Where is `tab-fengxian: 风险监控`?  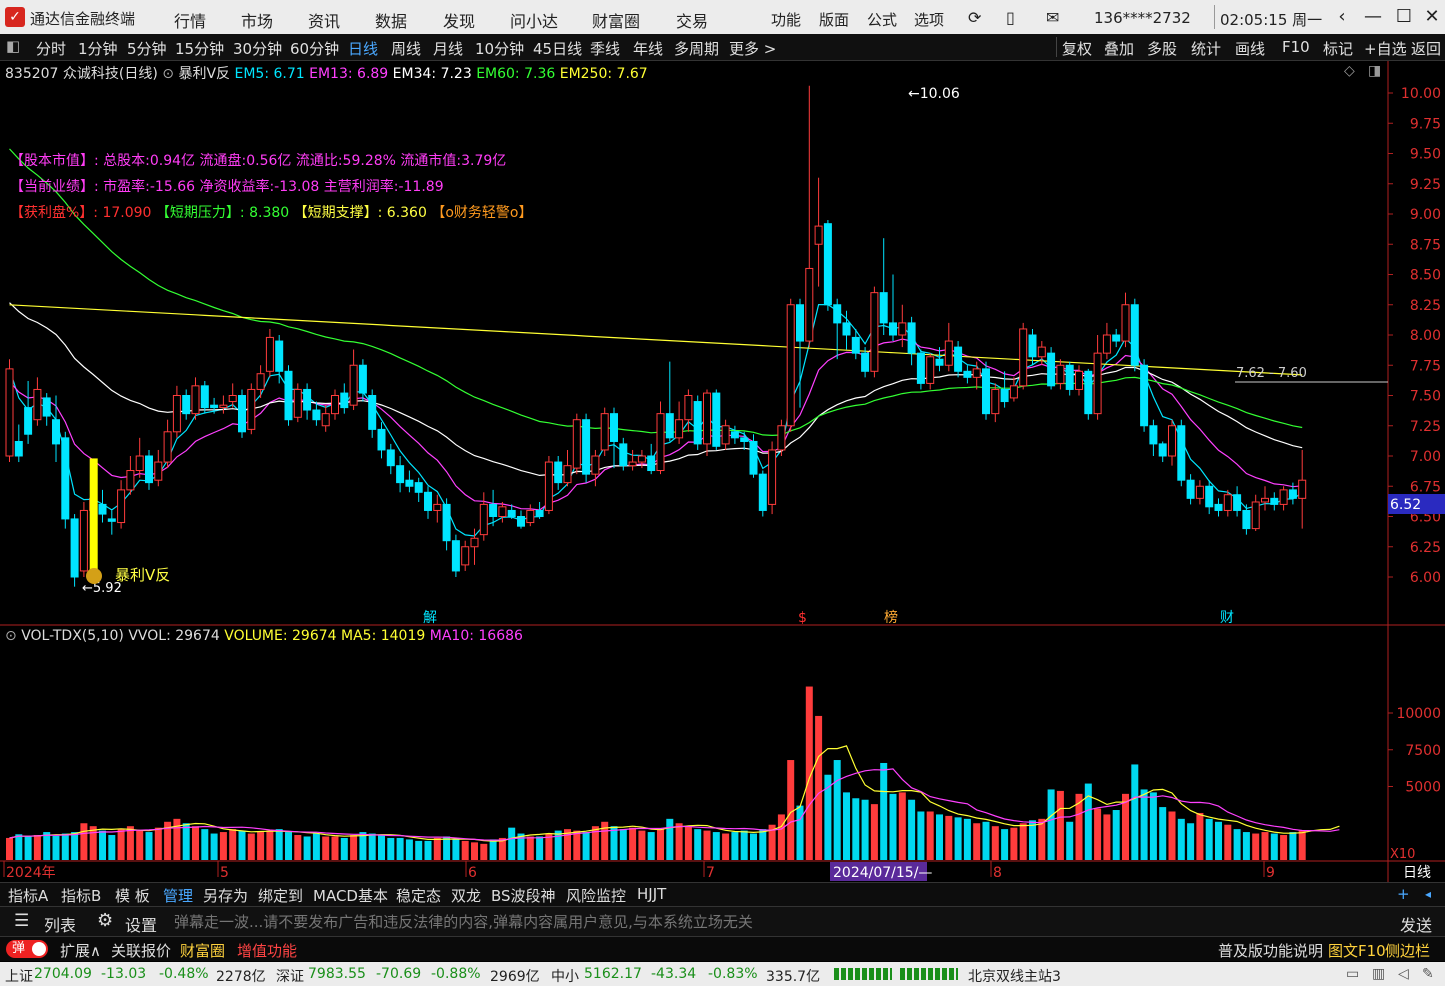
tab-fengxian: 风险监控 is located at coordinates (596, 895).